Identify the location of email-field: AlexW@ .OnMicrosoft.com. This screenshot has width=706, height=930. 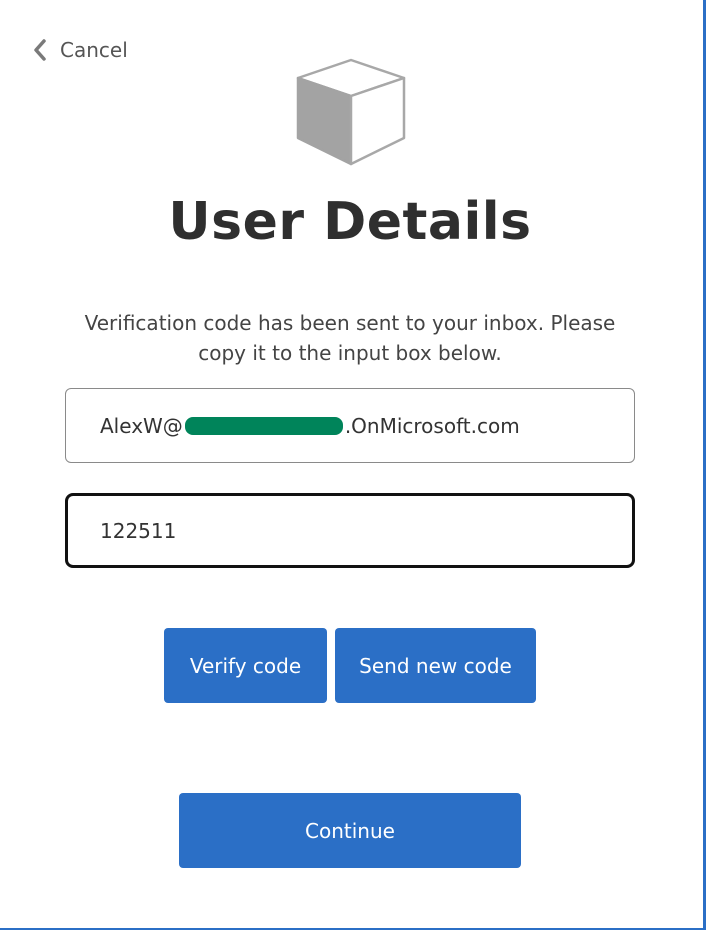
(350, 425).